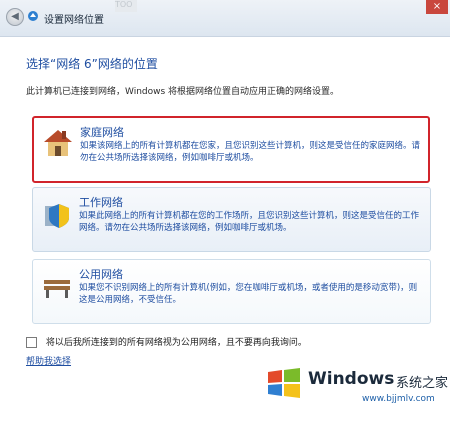 The width and height of the screenshot is (450, 424). I want to click on home-icon, so click(58, 143).